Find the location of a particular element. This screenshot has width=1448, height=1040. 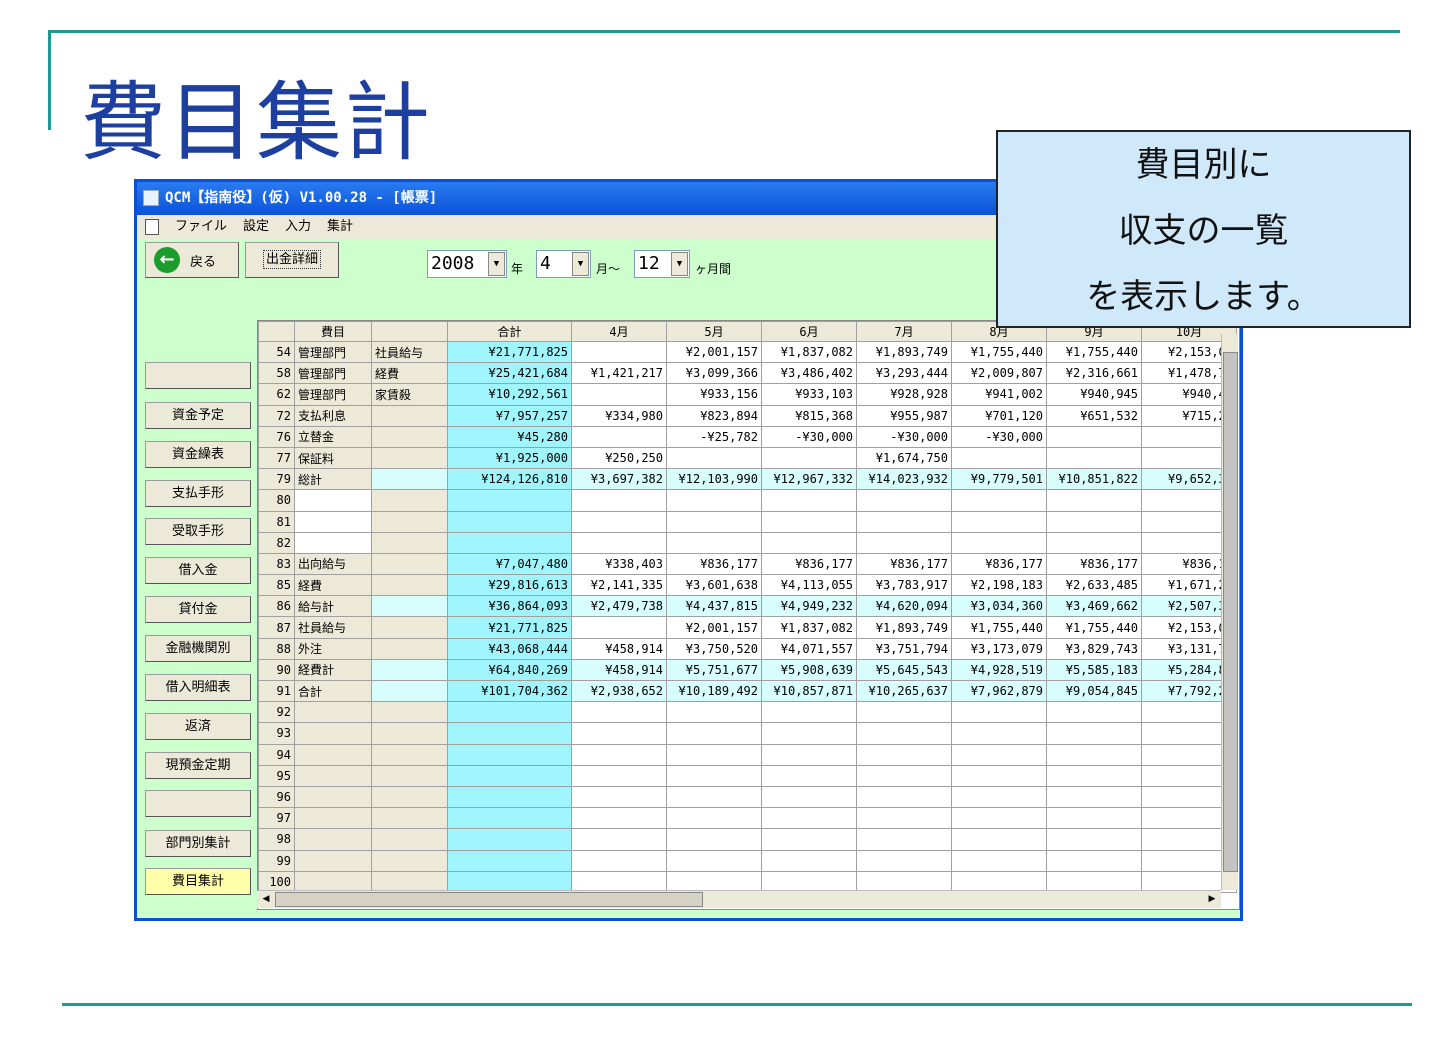

row-number: 87 is located at coordinates (276, 627).